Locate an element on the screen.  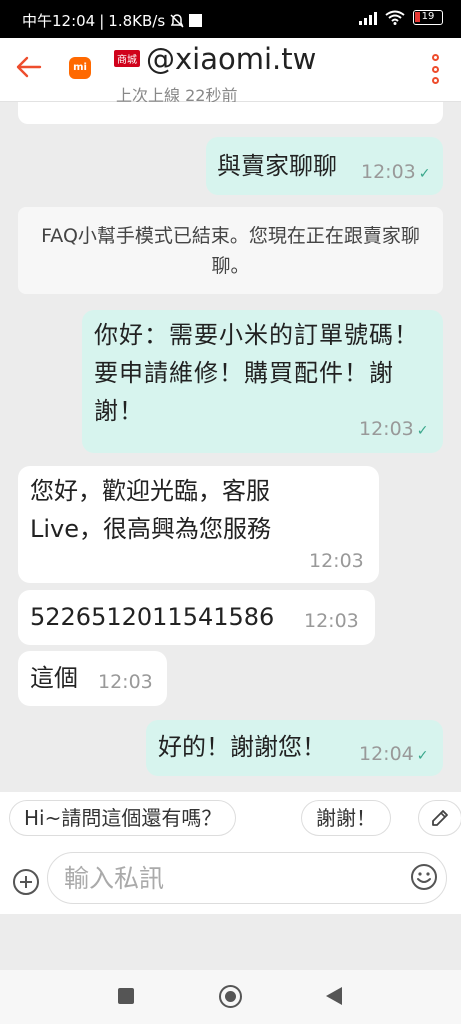
mute-alarm-icon is located at coordinates (177, 20).